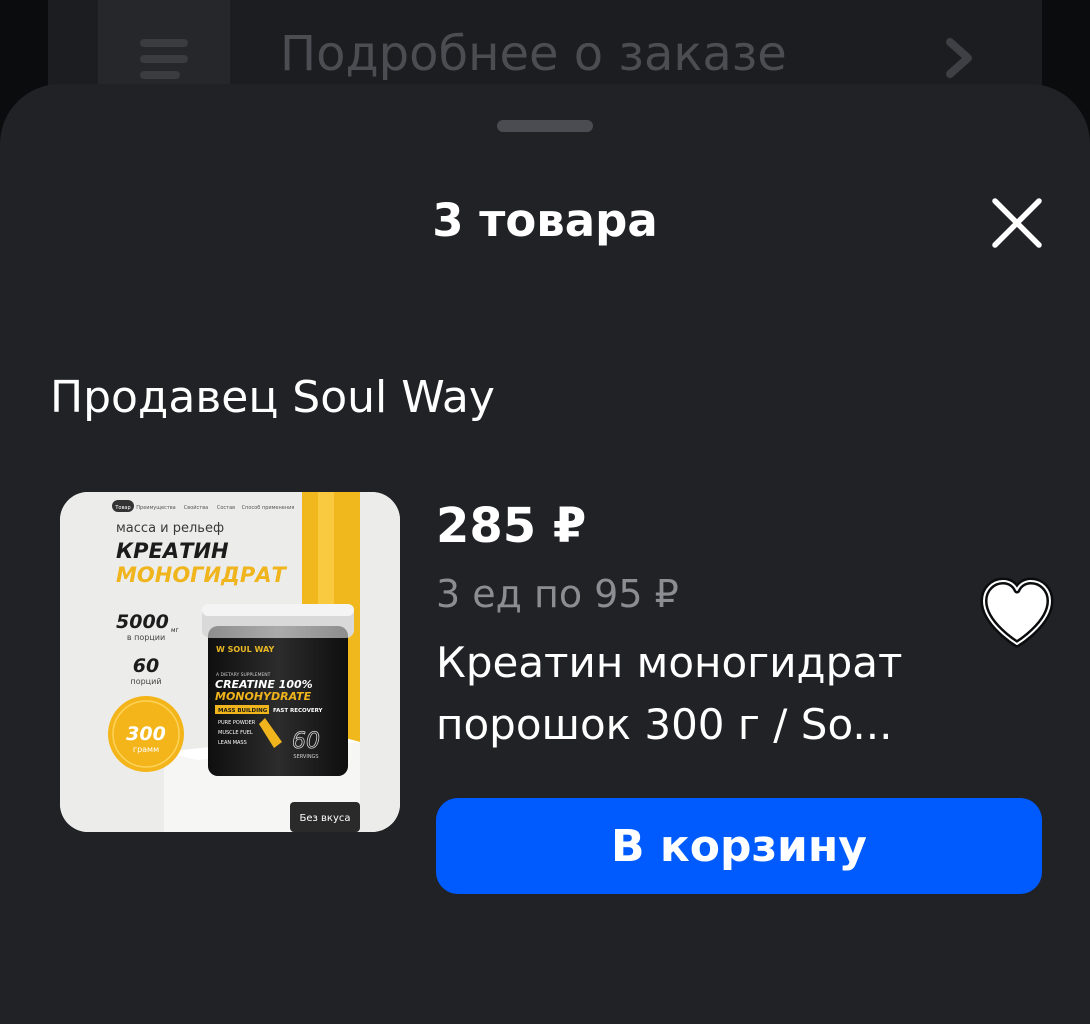 This screenshot has height=1024, width=1090. Describe the element at coordinates (146, 749) in the screenshot. I see `weight-caption: грамм` at that location.